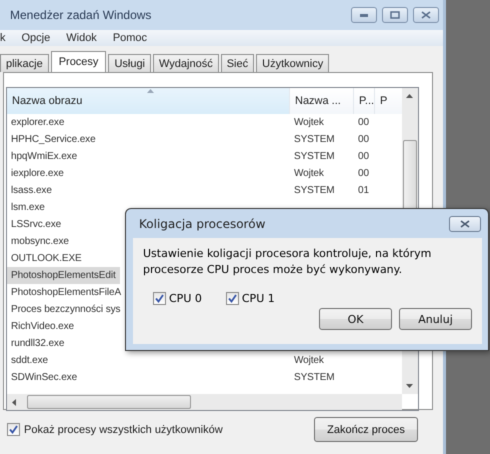  I want to click on checkbox-label: CPU 1, so click(258, 298).